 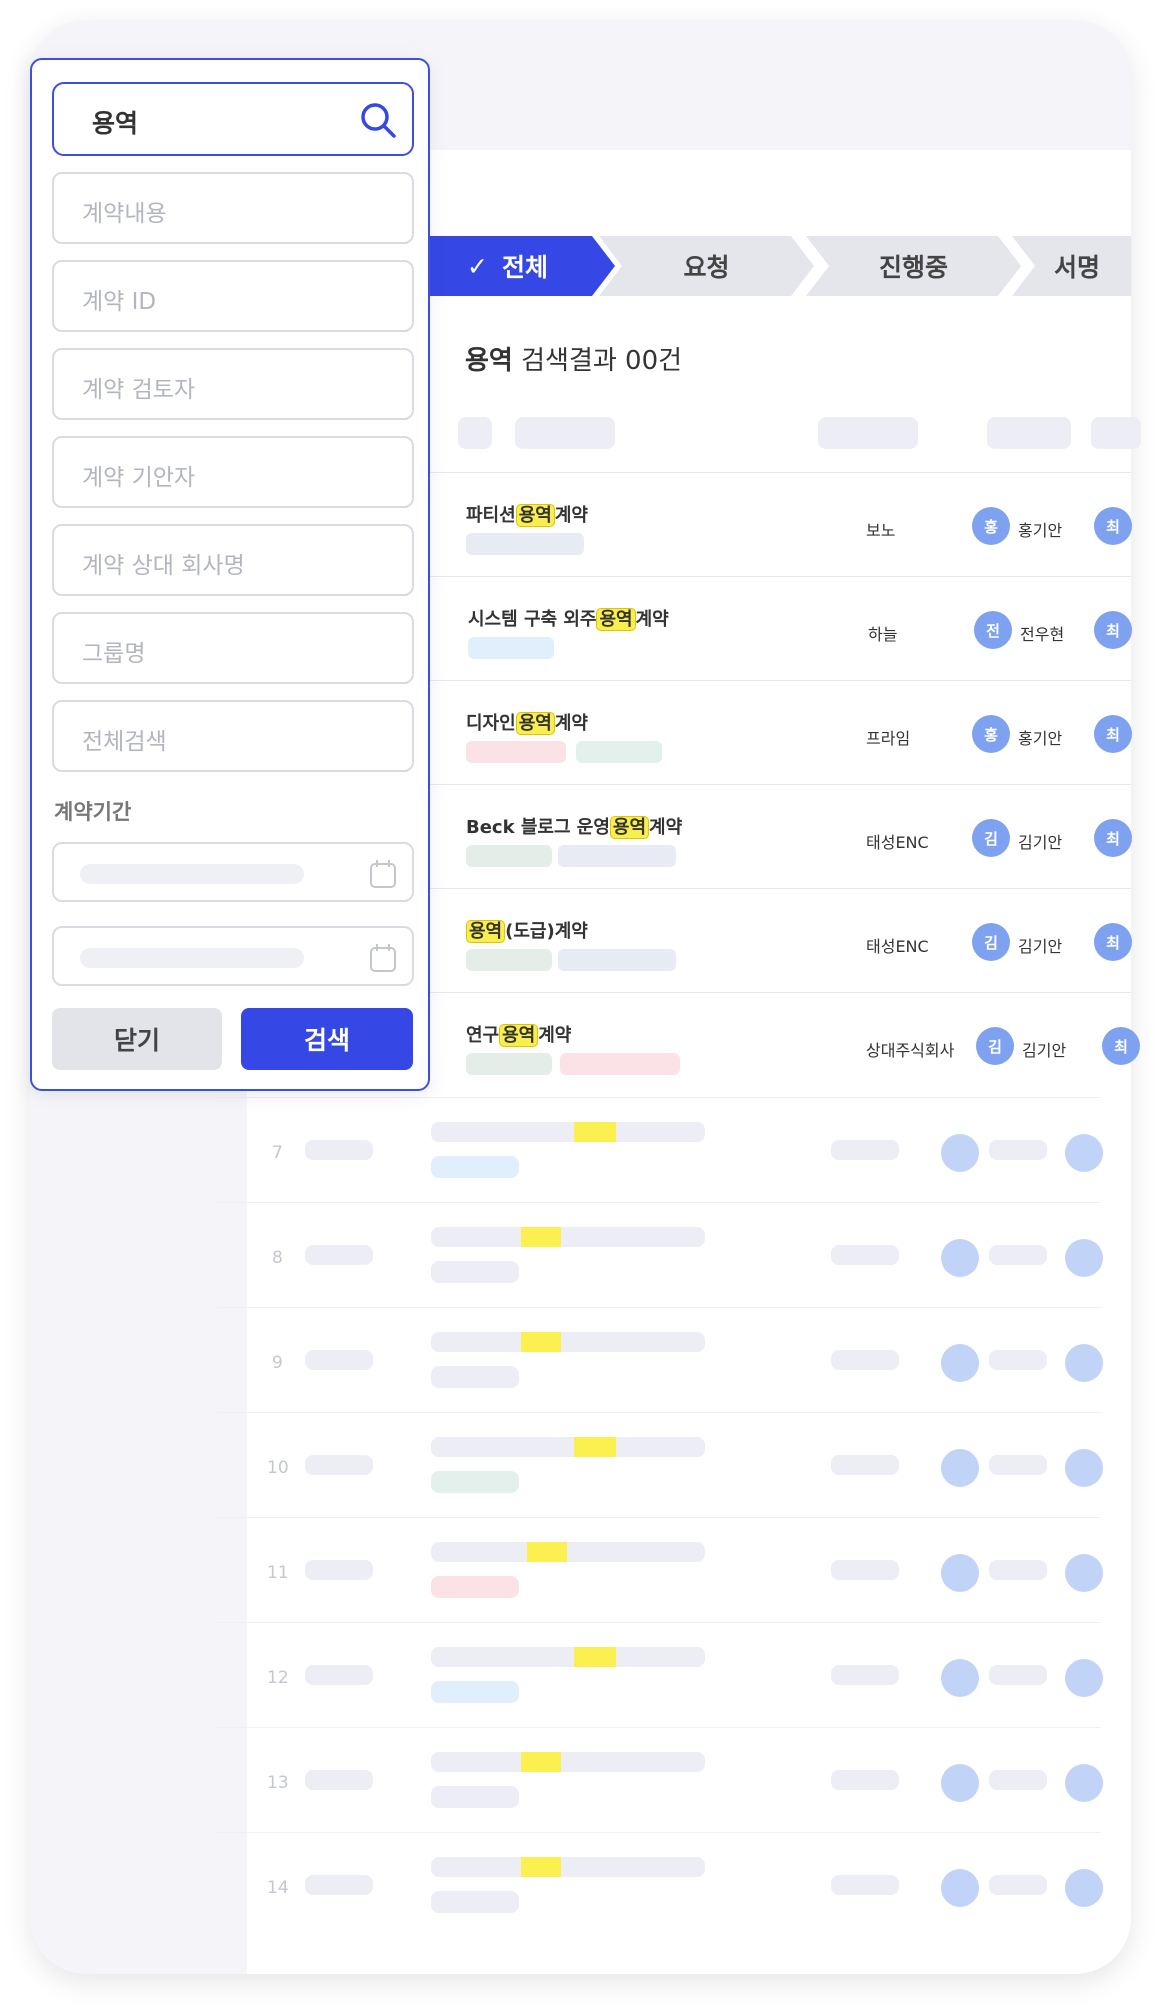 I want to click on table-row: 용역 (도급)계약 태성ENC 김 김기안 최, so click(x=766, y=940).